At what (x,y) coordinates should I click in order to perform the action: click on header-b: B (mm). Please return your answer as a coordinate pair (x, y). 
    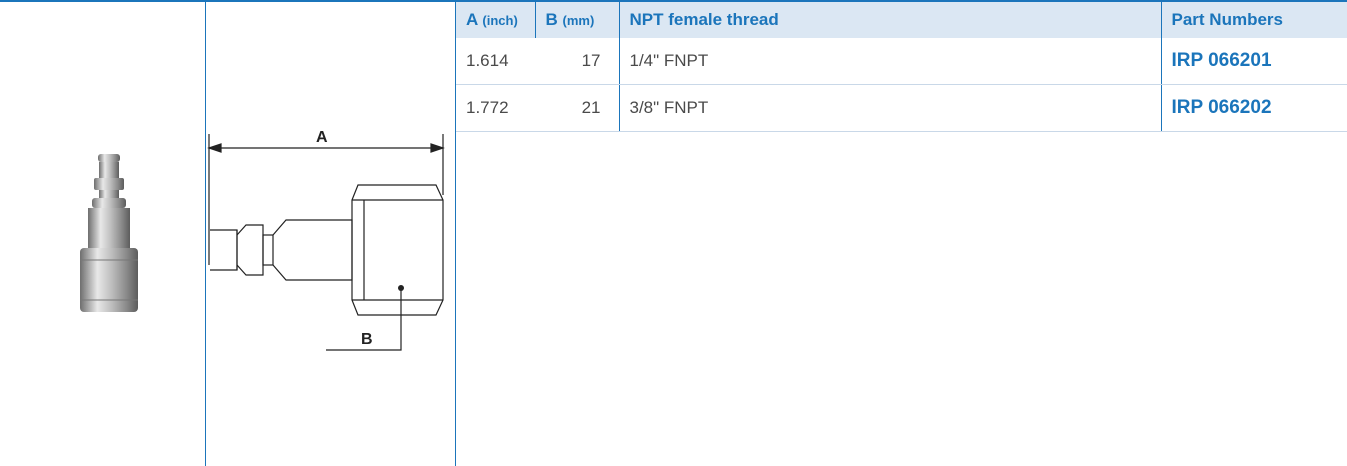
    Looking at the image, I should click on (576, 20).